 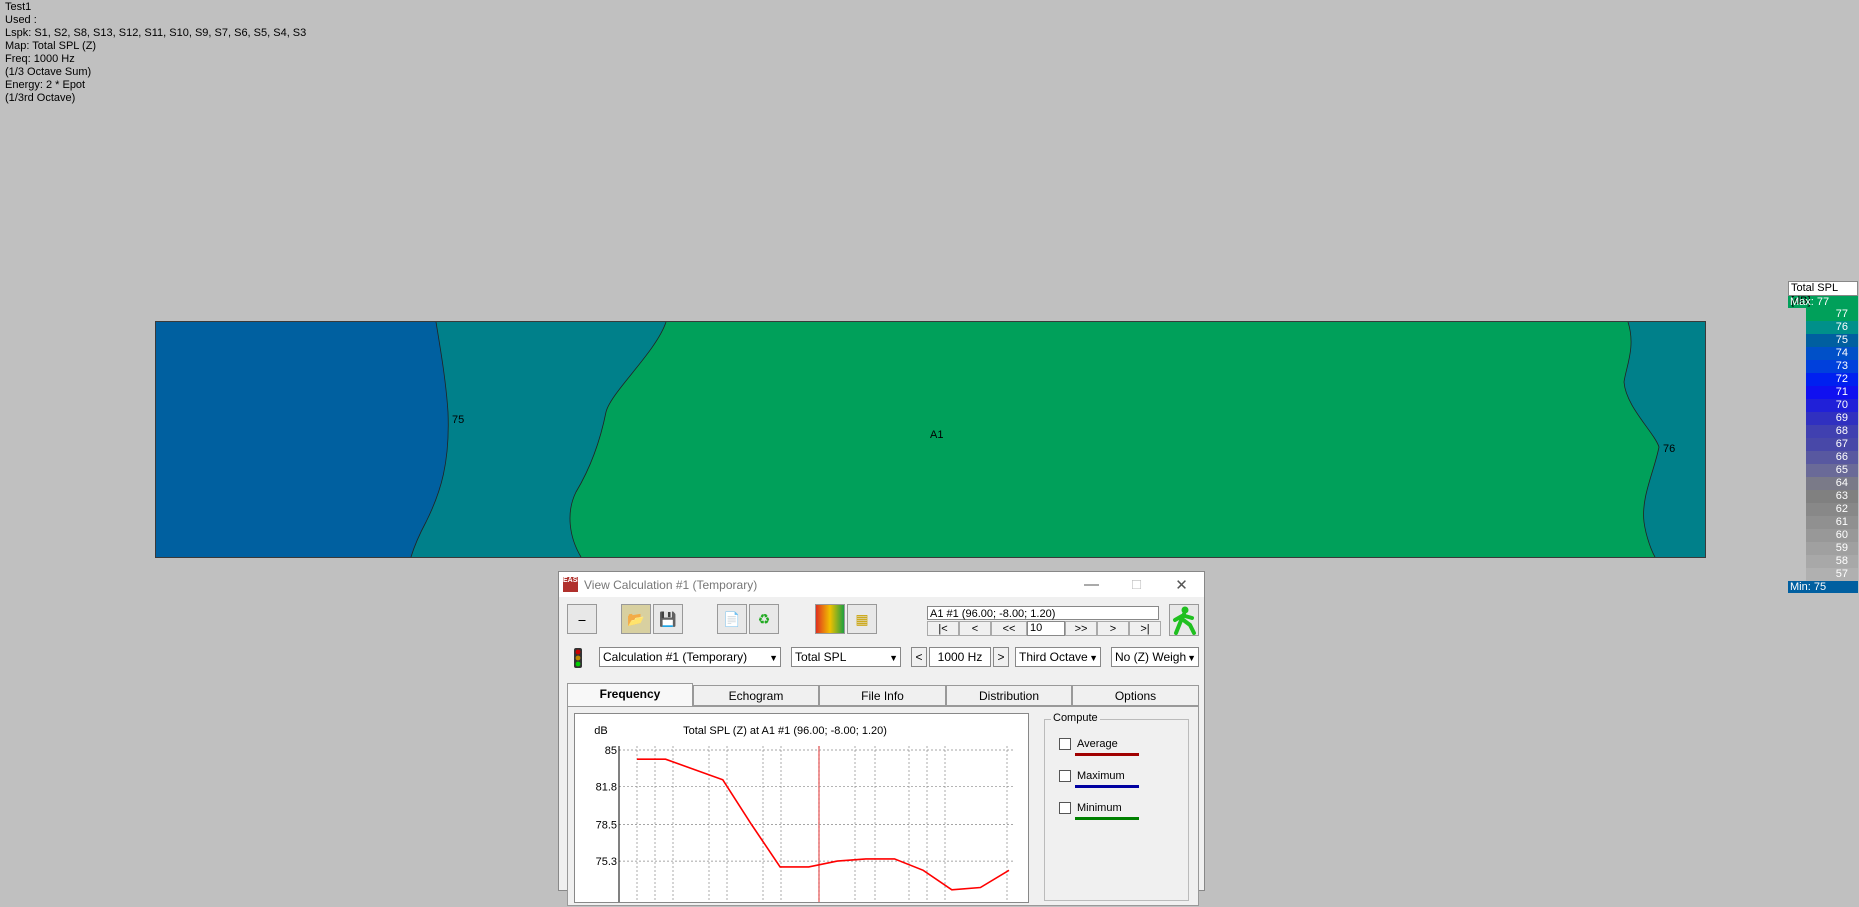 I want to click on maximum-line-swatch, so click(x=1107, y=786).